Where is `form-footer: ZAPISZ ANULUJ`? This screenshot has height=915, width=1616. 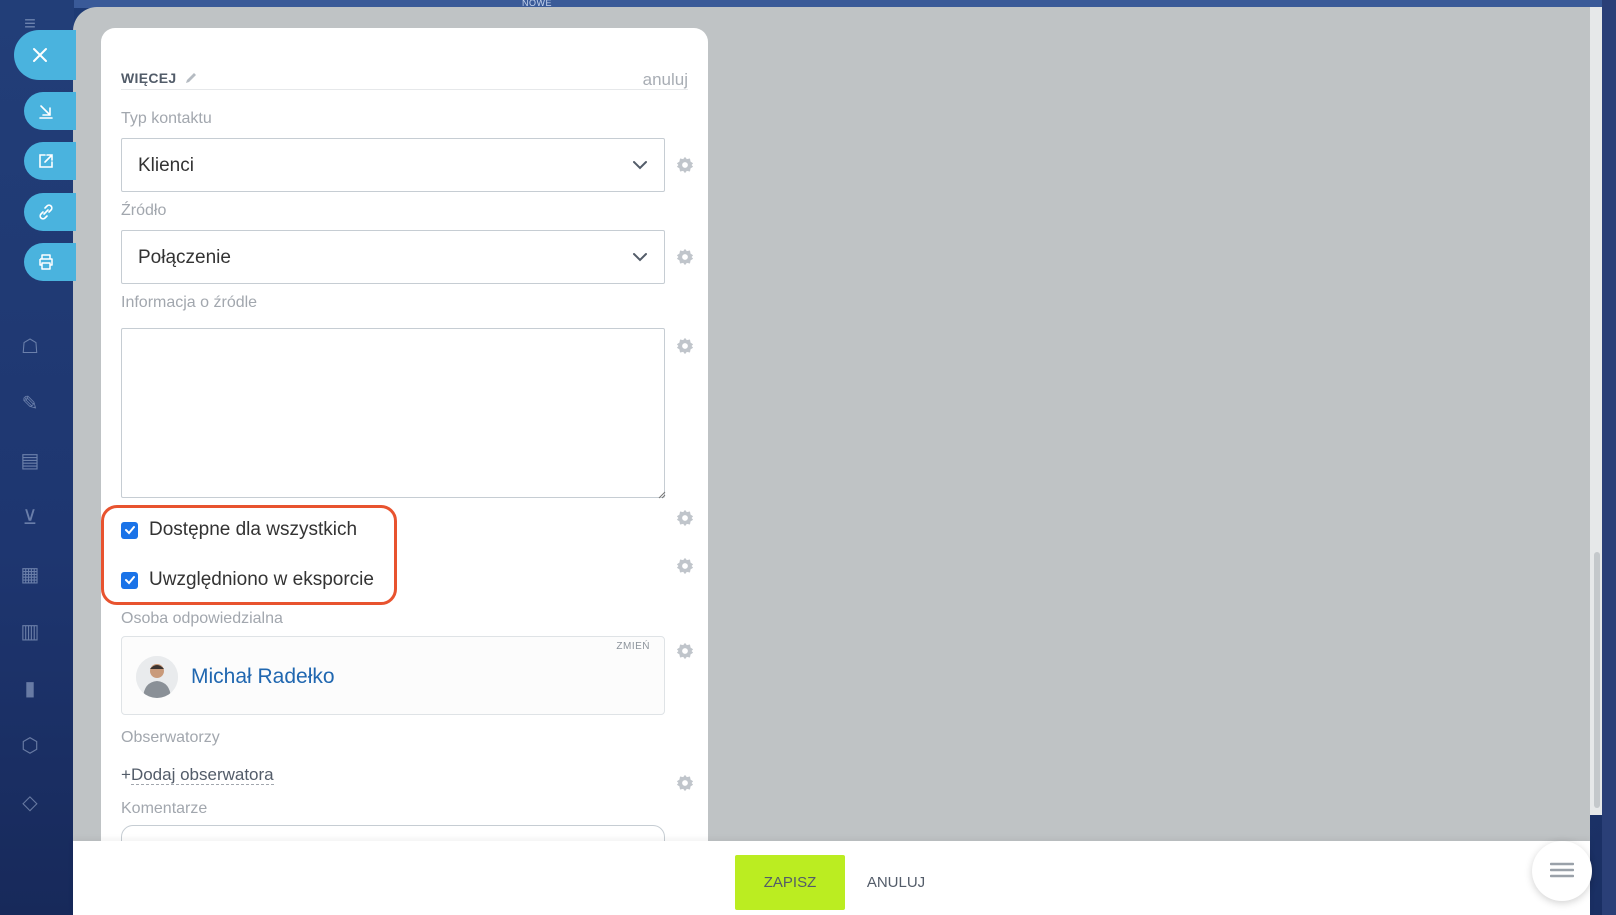 form-footer: ZAPISZ ANULUJ is located at coordinates (831, 878).